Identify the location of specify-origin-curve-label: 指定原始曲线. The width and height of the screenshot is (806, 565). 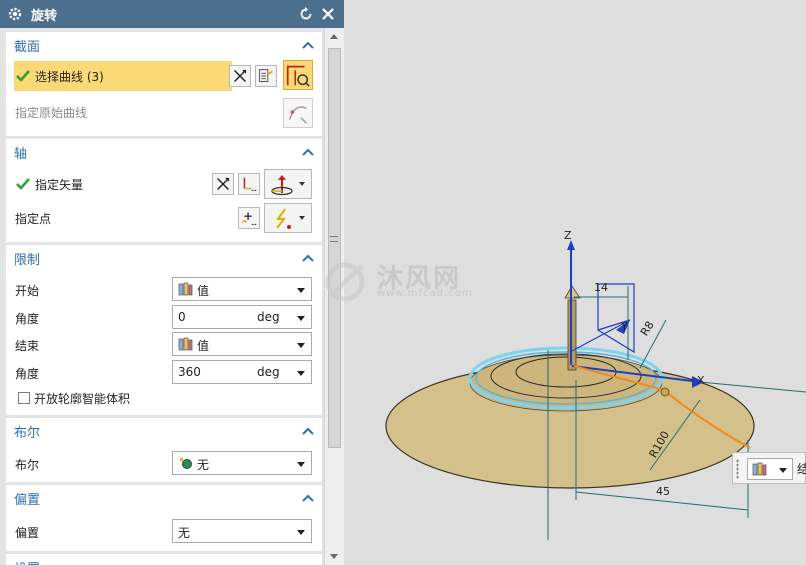
(51, 113).